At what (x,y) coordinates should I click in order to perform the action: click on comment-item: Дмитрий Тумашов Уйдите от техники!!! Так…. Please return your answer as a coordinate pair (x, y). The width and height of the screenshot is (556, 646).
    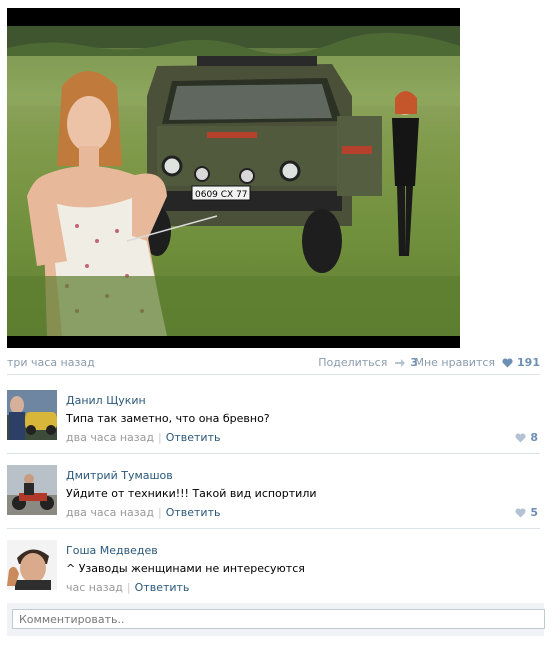
    Looking at the image, I should click on (273, 491).